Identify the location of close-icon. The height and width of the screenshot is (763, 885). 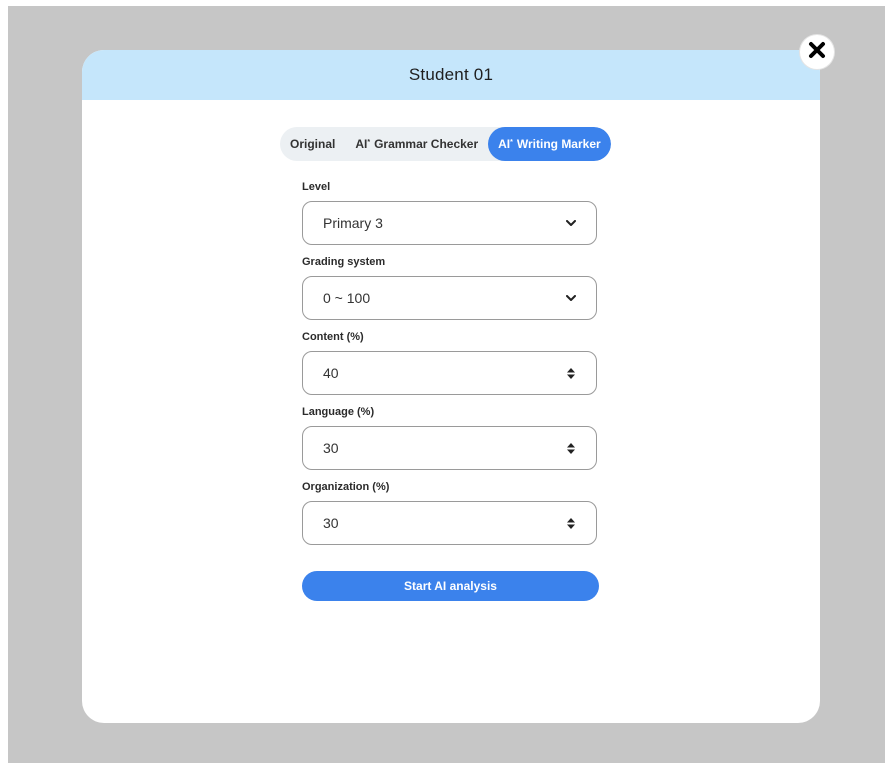
(817, 52).